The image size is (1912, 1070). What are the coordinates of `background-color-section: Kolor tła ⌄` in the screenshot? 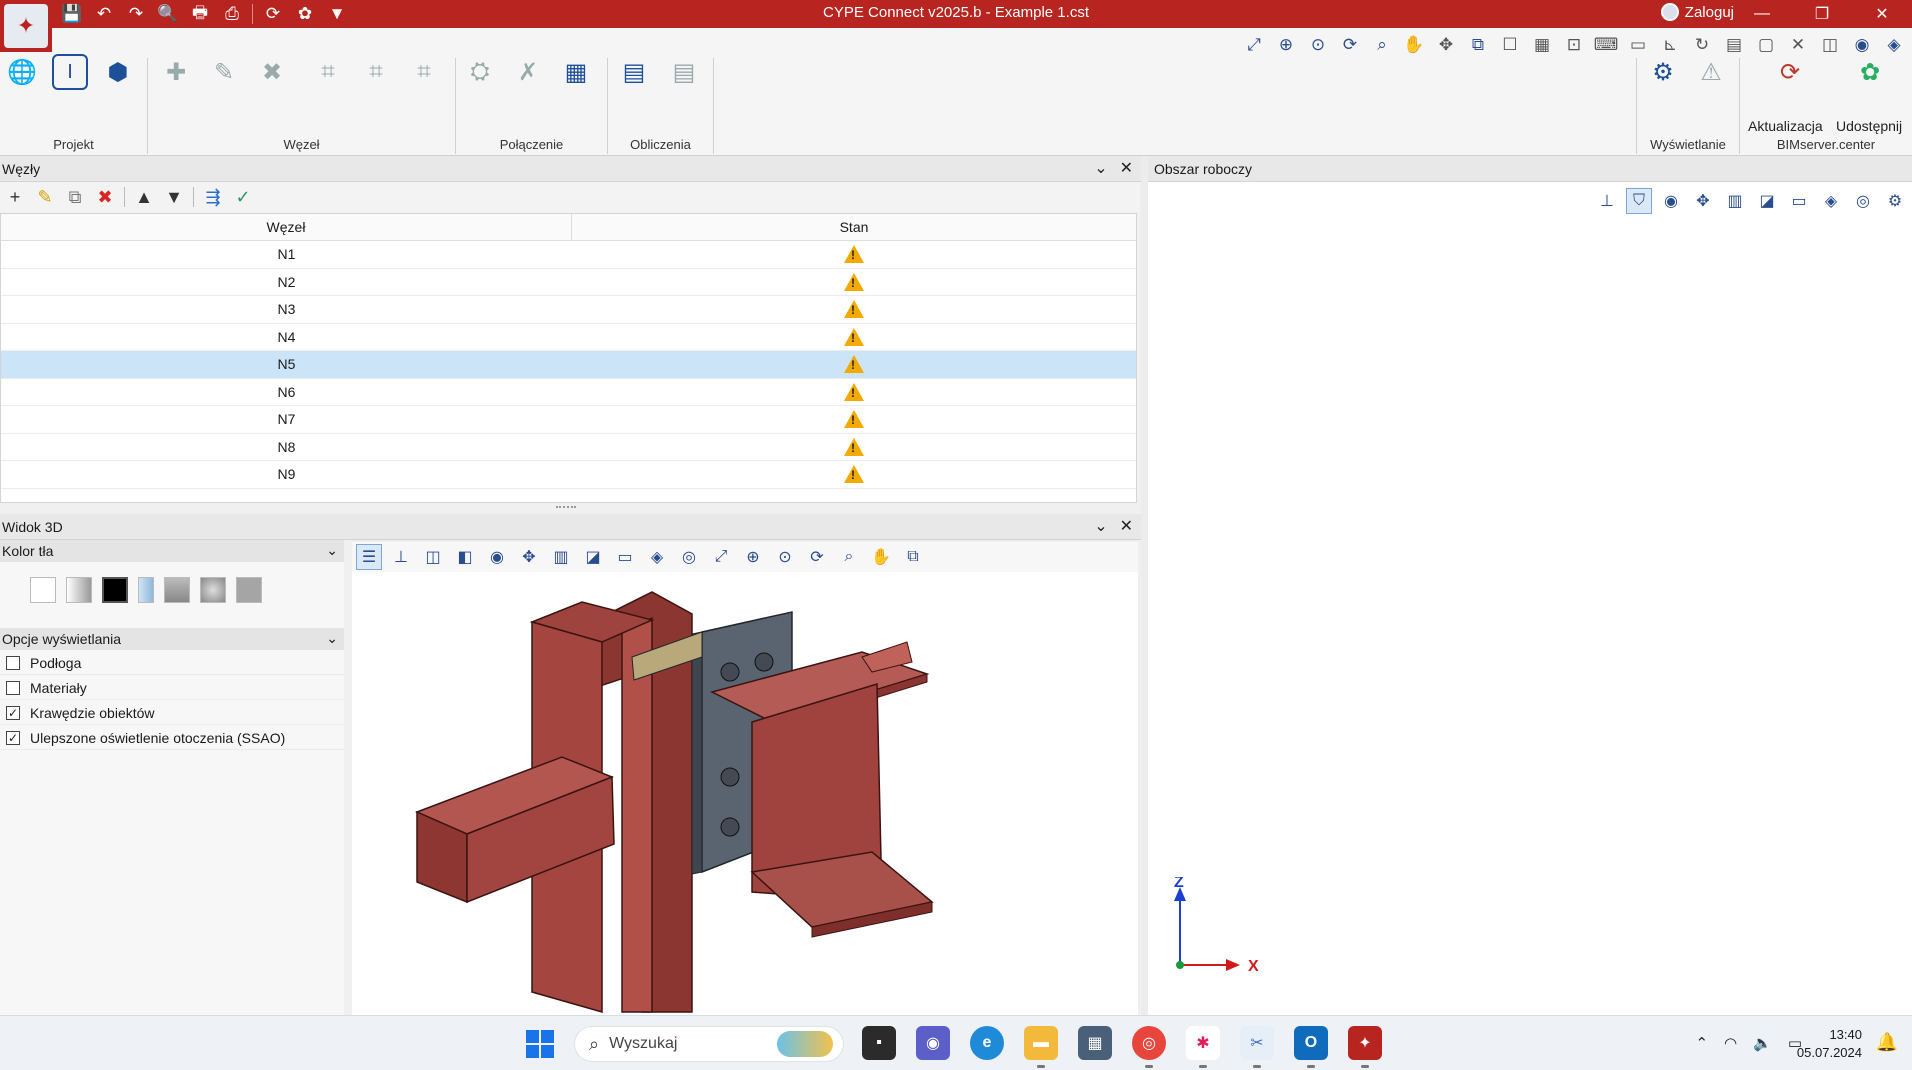 It's located at (172, 551).